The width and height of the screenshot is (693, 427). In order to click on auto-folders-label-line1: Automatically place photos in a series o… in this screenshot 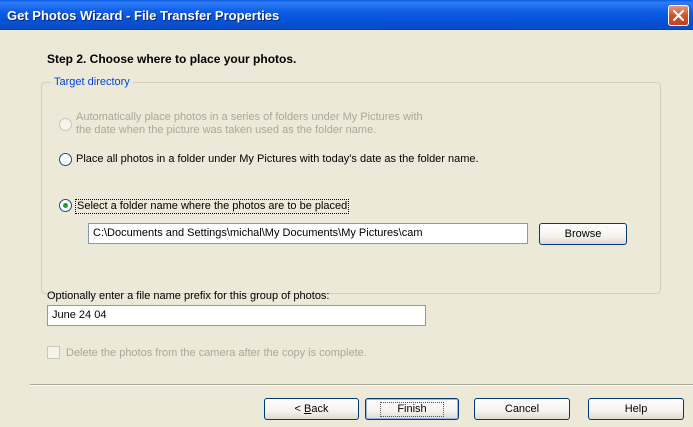, I will do `click(249, 117)`.